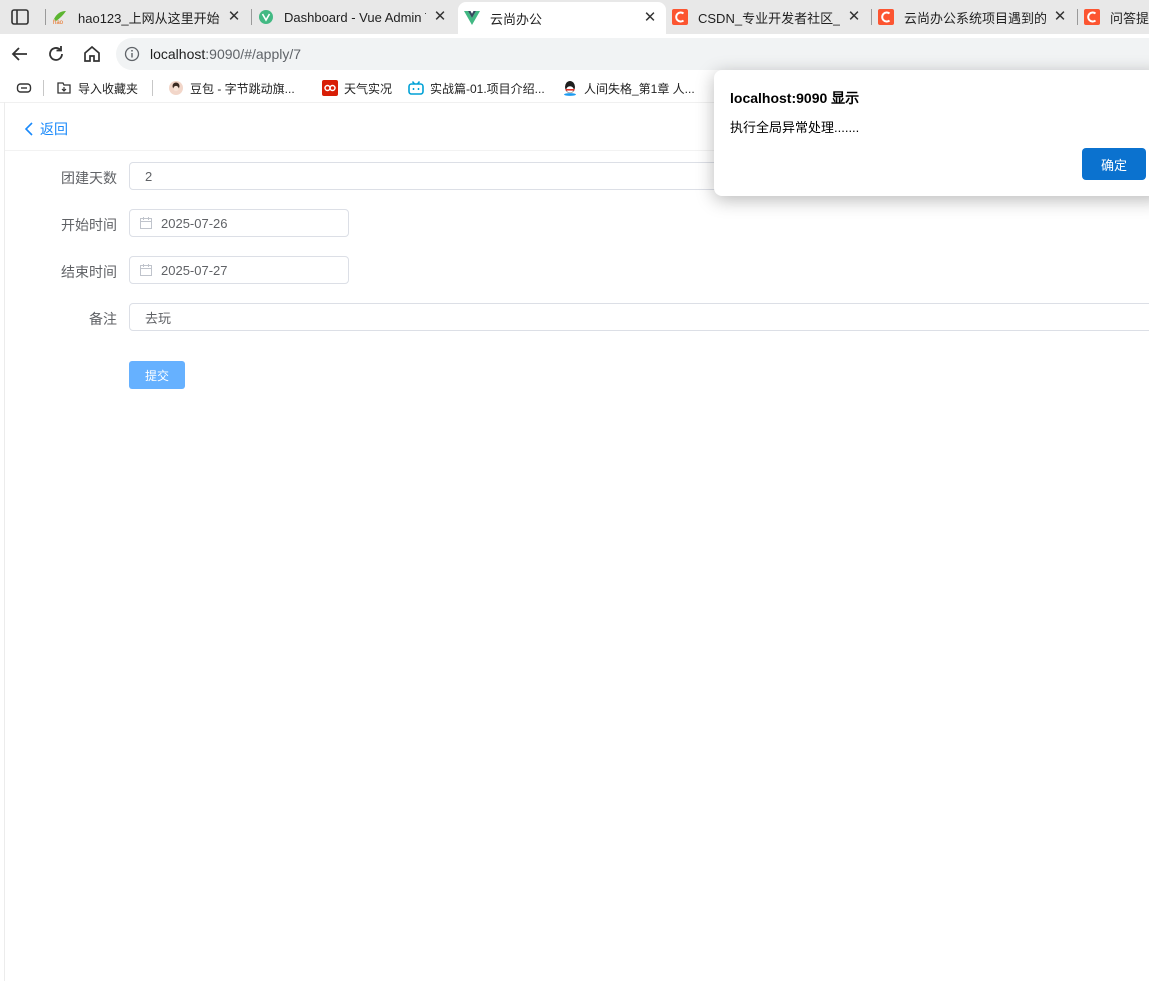  What do you see at coordinates (574, 270) in the screenshot?
I see `form-row-end: 结束时间 2025-07-27` at bounding box center [574, 270].